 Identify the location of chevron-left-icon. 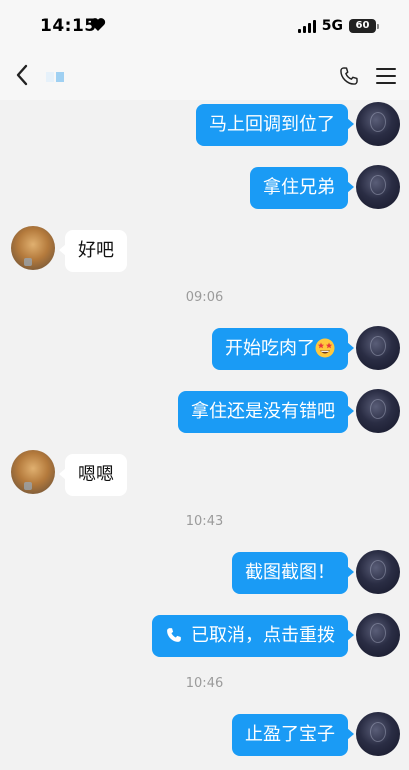
(22, 75).